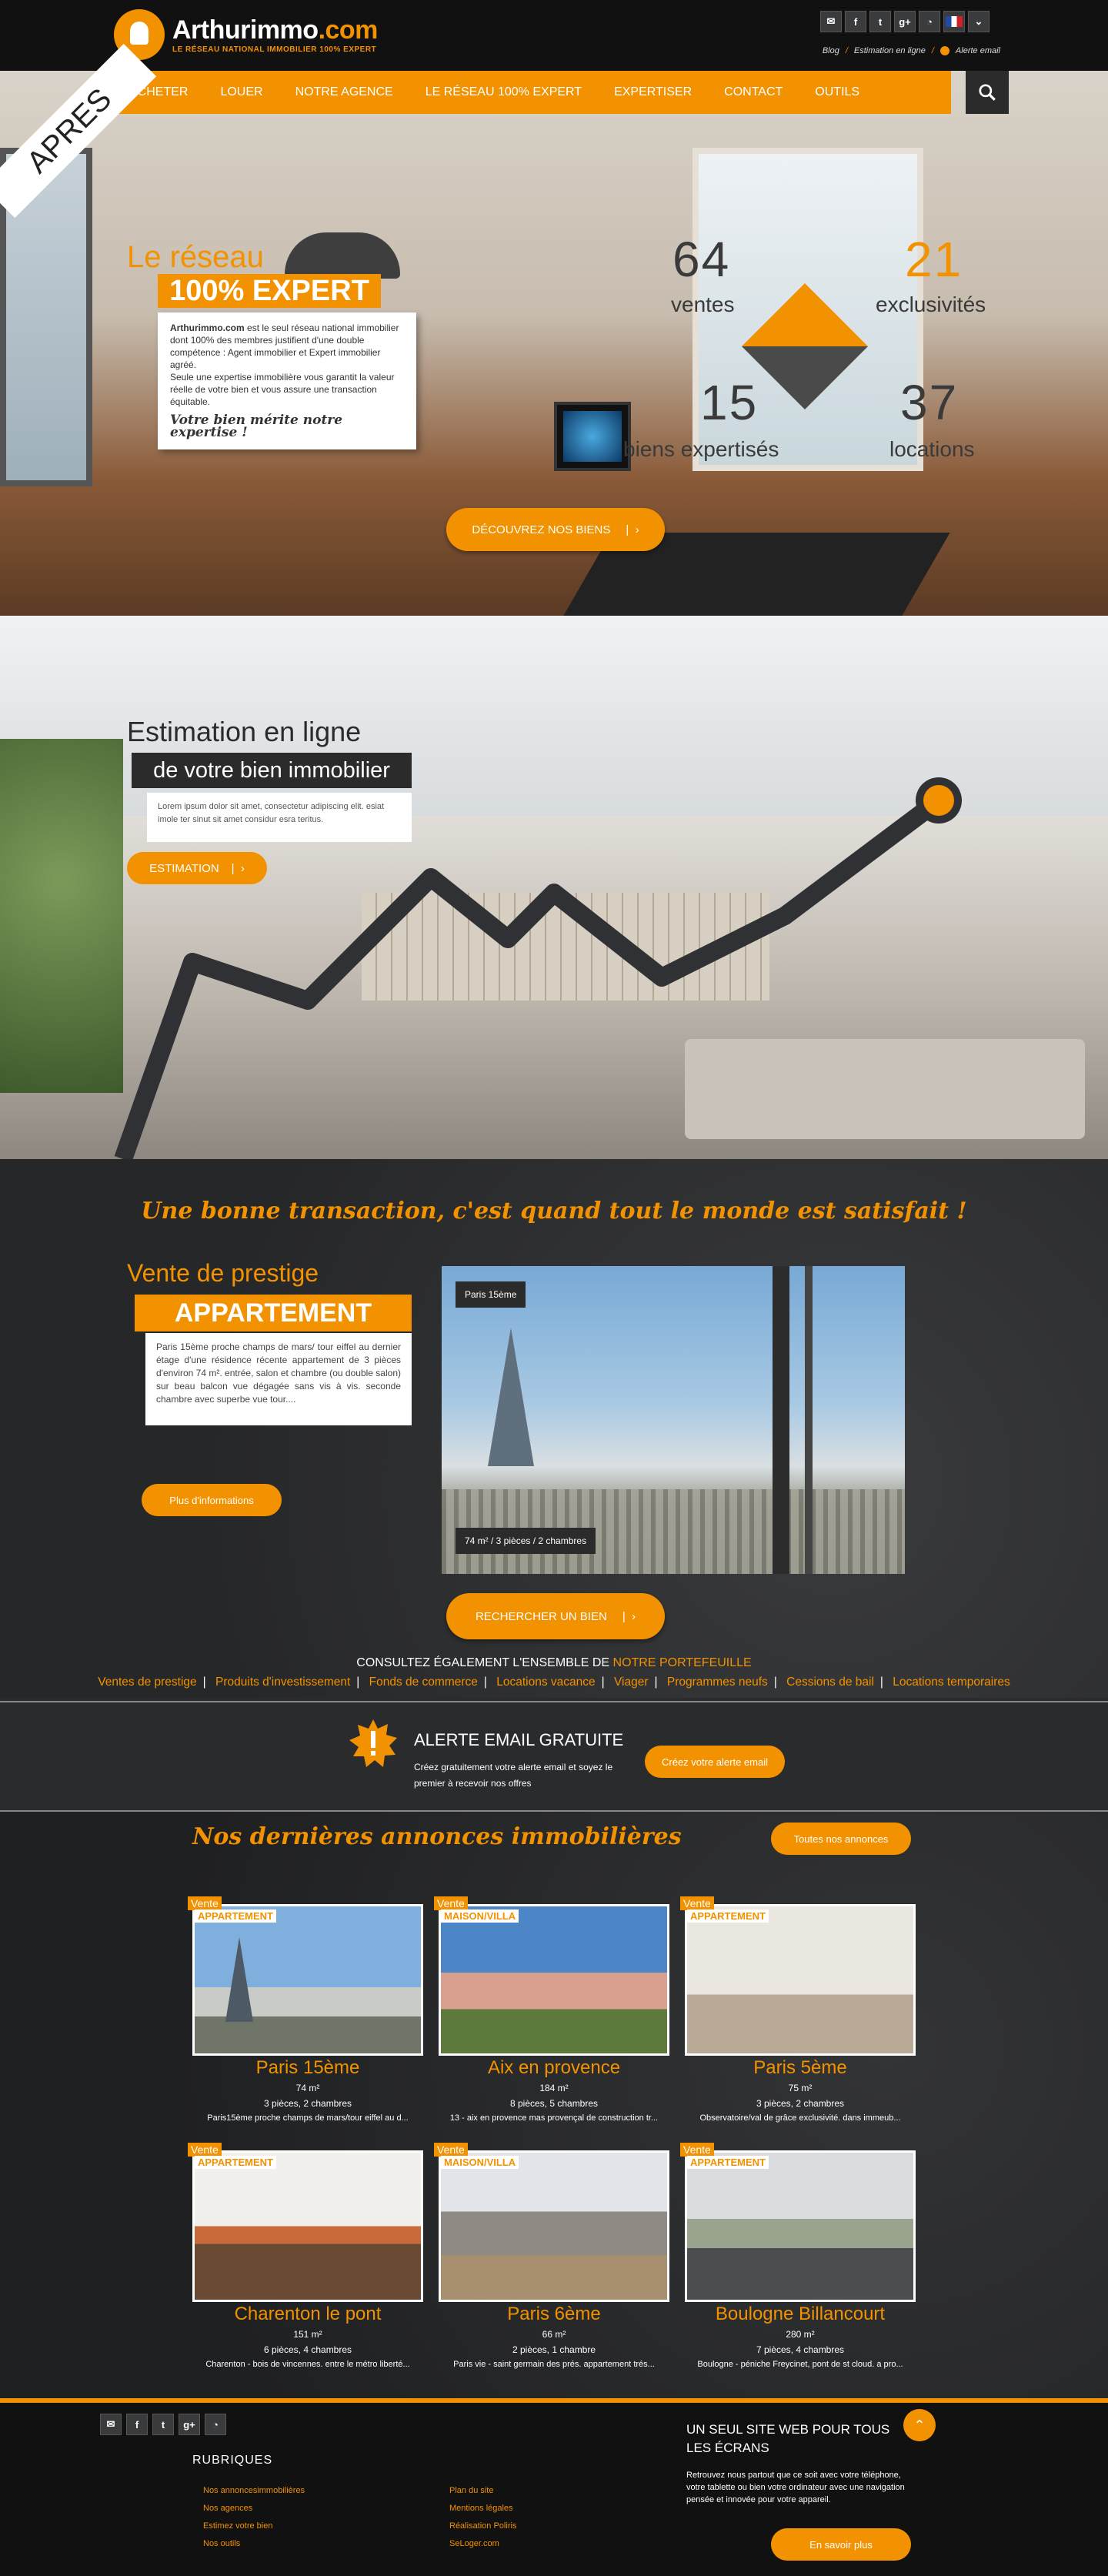 The width and height of the screenshot is (1108, 2576). I want to click on search-property-button: RECHERCHER UN BIEN | ›, so click(555, 1616).